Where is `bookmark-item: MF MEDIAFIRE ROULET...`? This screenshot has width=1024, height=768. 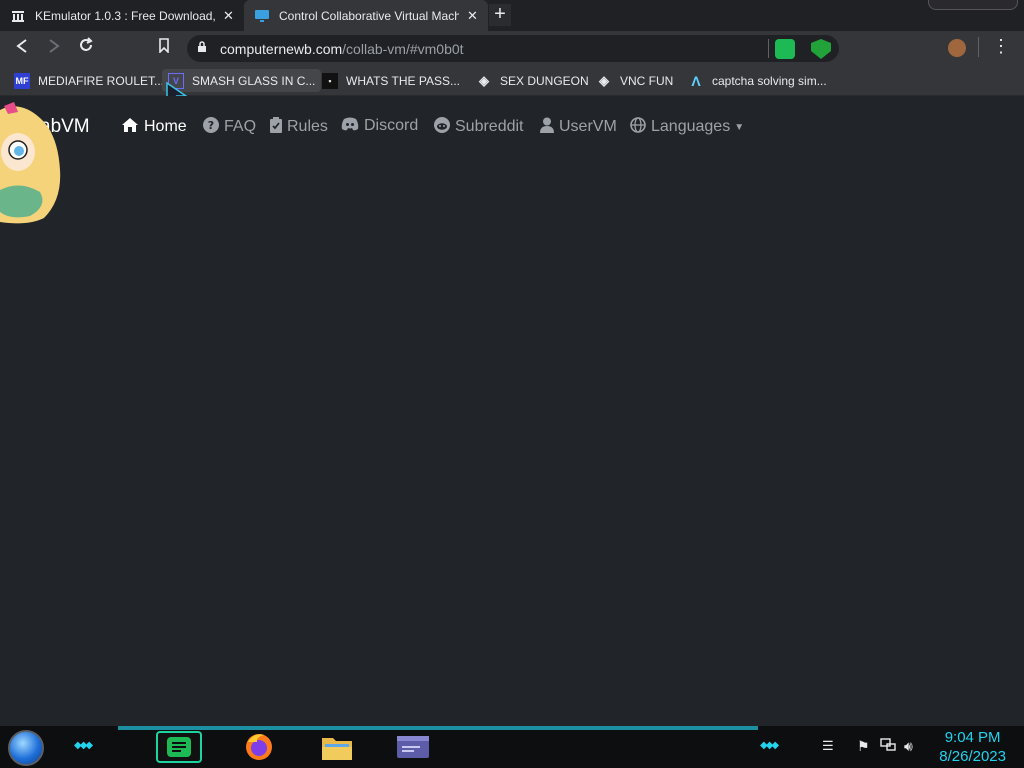 bookmark-item: MF MEDIAFIRE ROULET... is located at coordinates (89, 80).